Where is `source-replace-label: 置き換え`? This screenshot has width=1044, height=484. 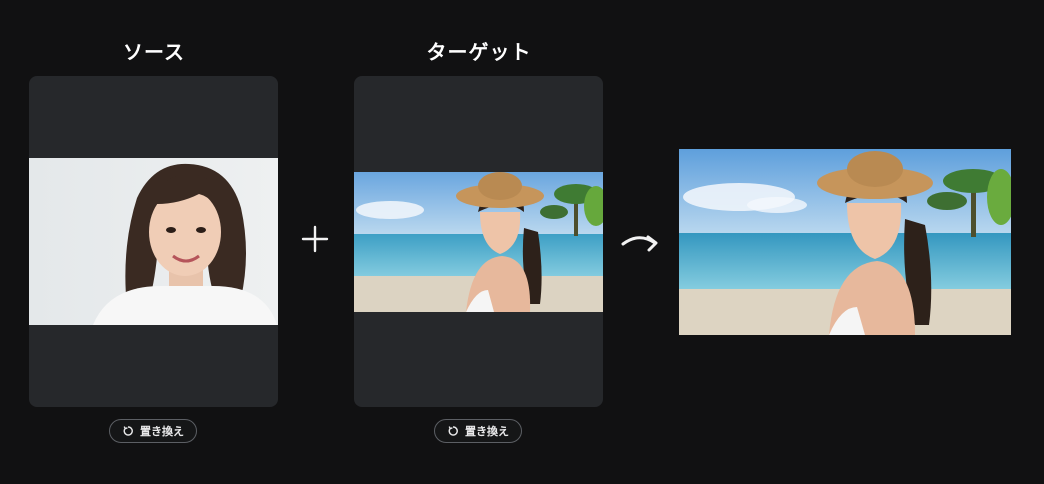
source-replace-label: 置き換え is located at coordinates (162, 431).